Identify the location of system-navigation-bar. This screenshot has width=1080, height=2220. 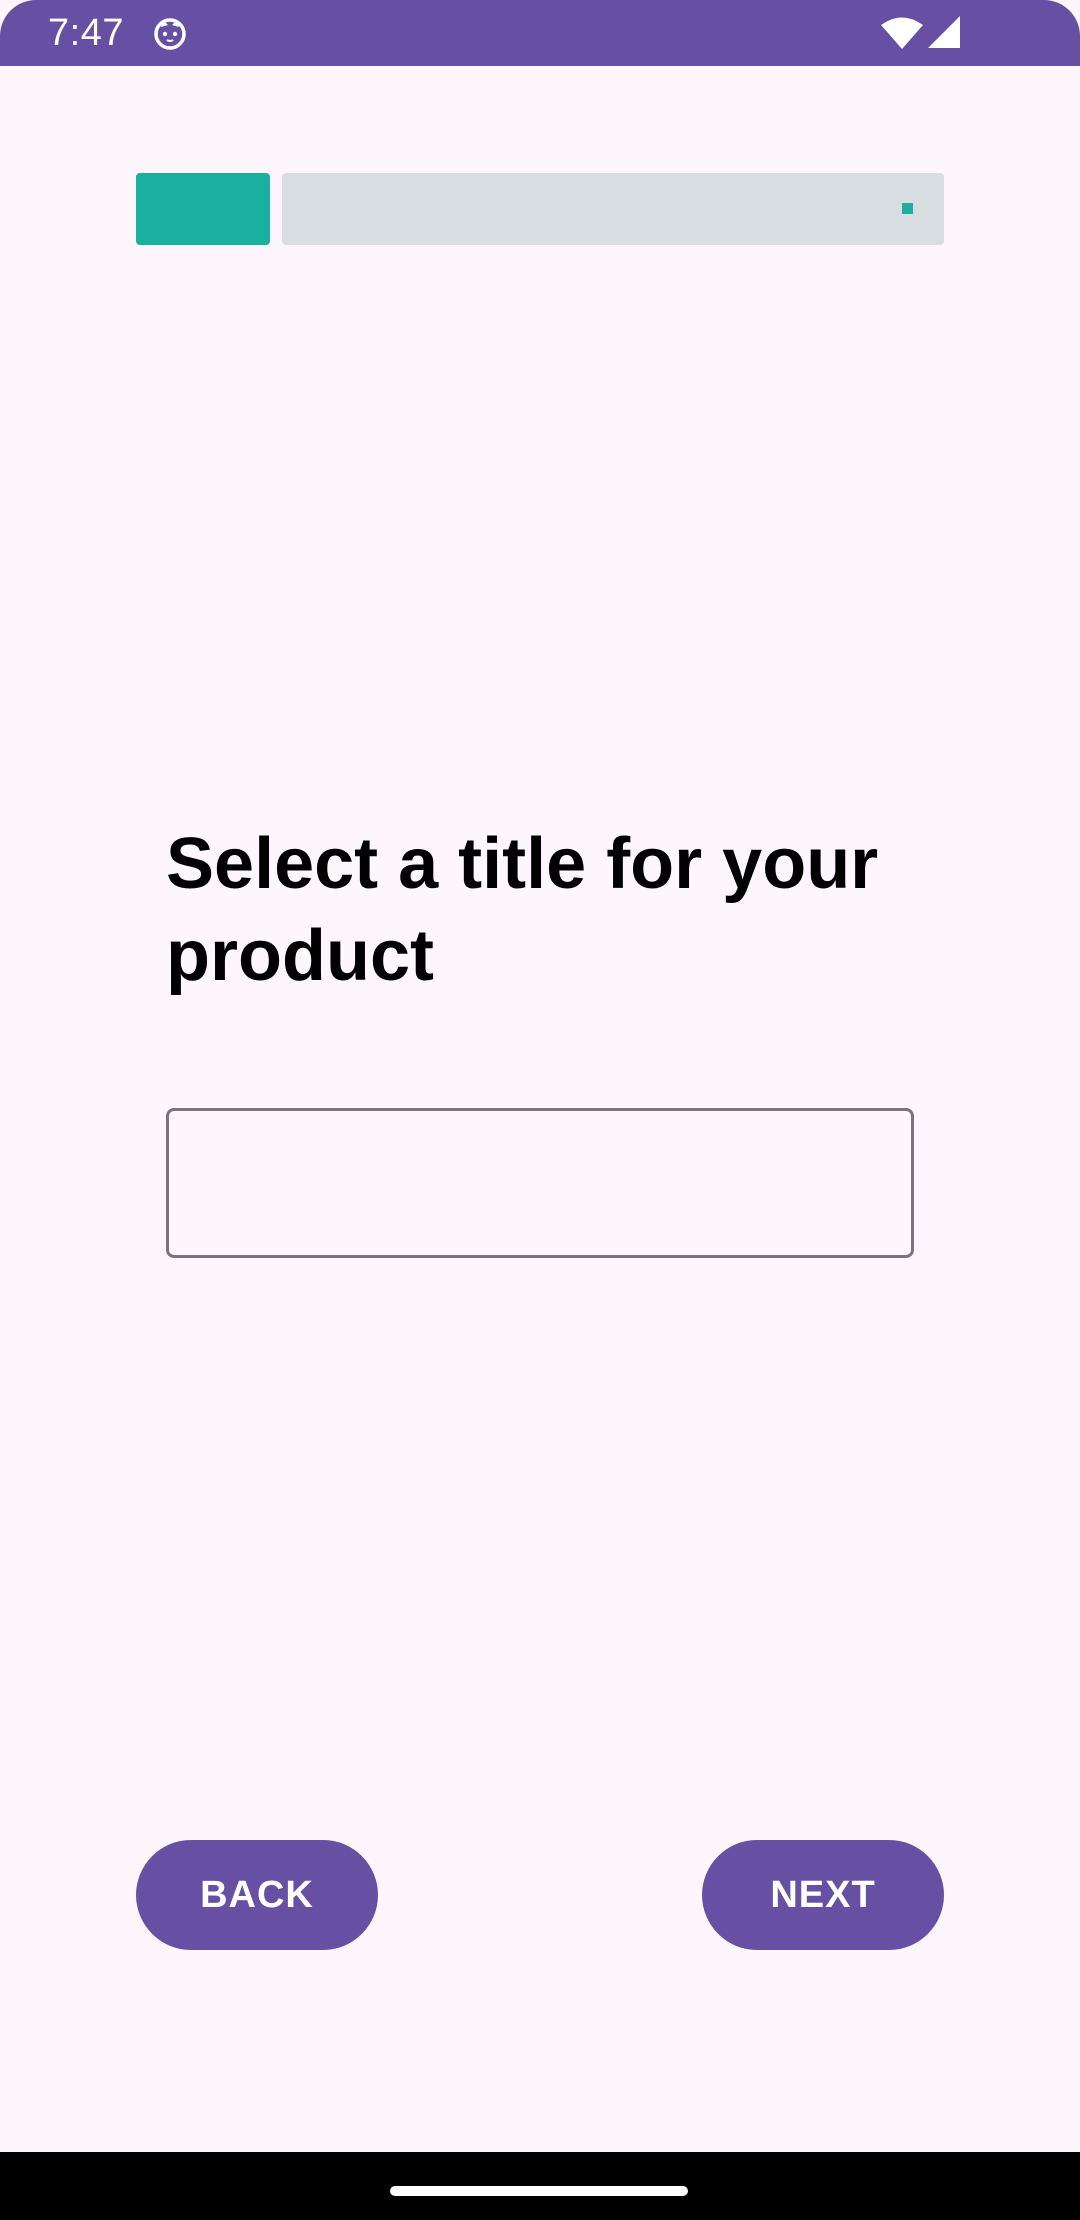
(540, 2186).